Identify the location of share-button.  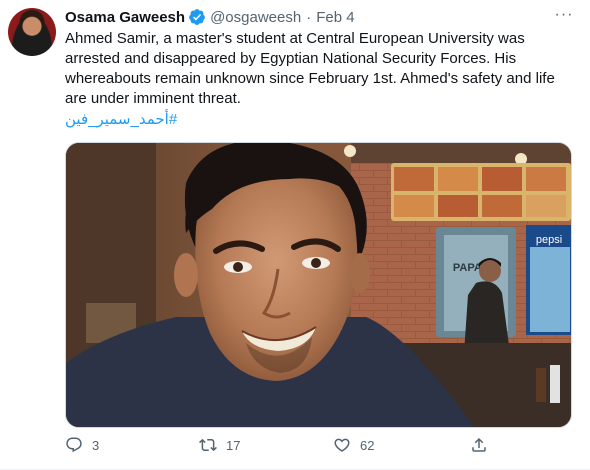
(479, 445).